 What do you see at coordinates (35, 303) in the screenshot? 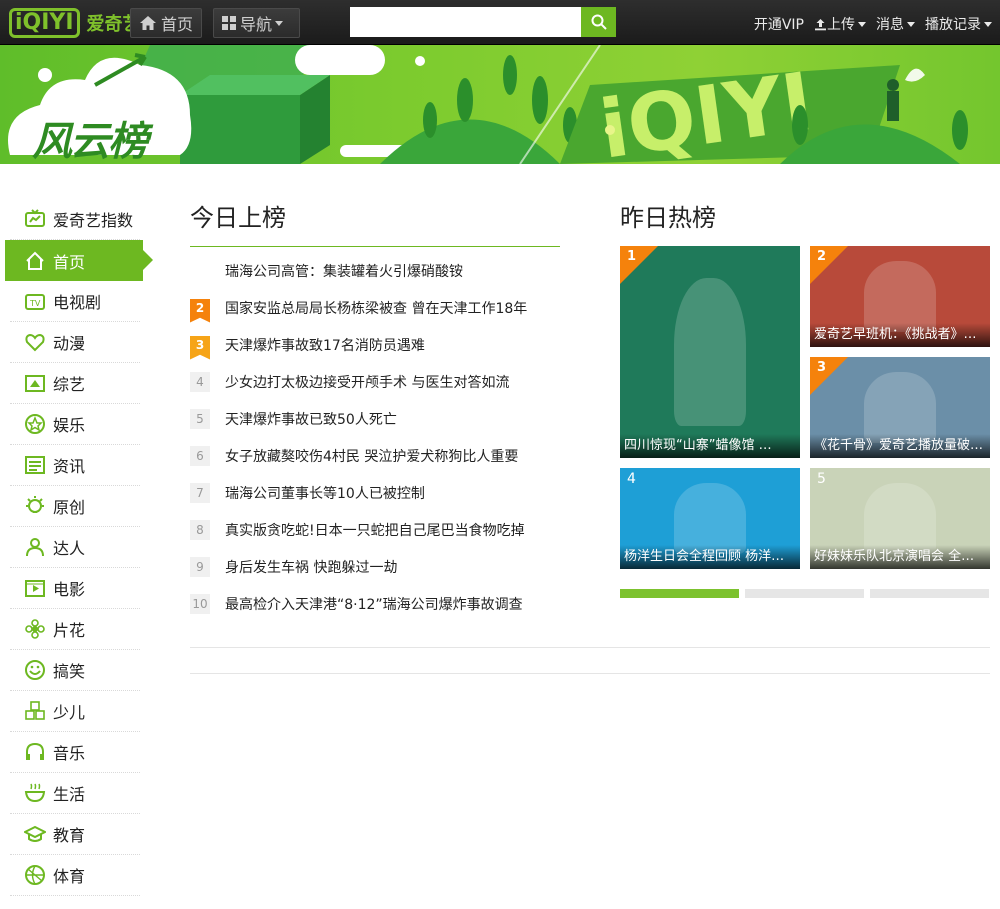
I see `svg-text: TV` at bounding box center [35, 303].